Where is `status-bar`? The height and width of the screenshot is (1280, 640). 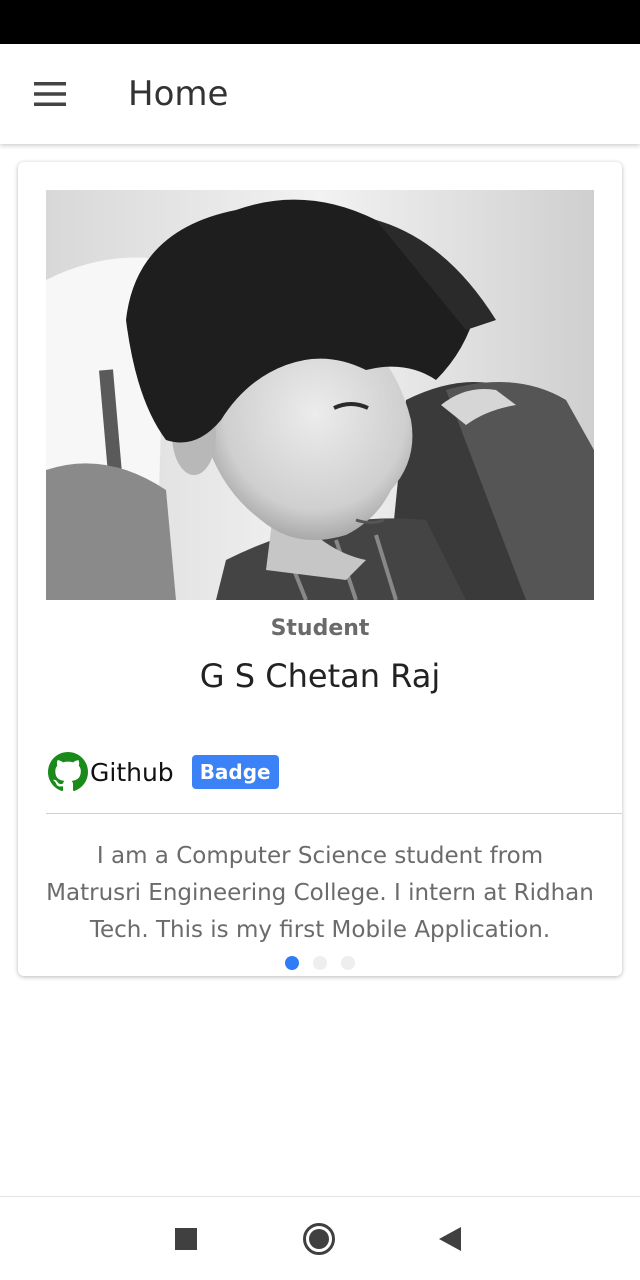
status-bar is located at coordinates (320, 22).